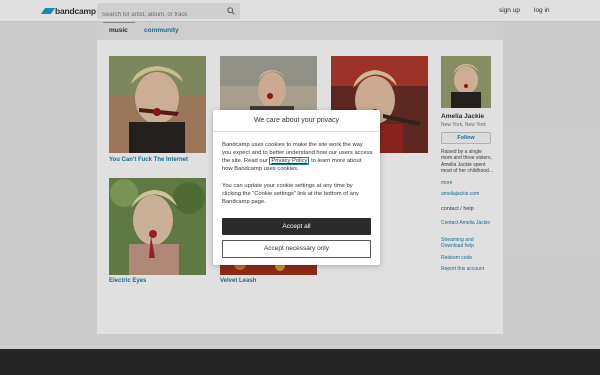 This screenshot has height=375, width=600. Describe the element at coordinates (296, 121) in the screenshot. I see `dialog-title: We care about your privacy` at that location.